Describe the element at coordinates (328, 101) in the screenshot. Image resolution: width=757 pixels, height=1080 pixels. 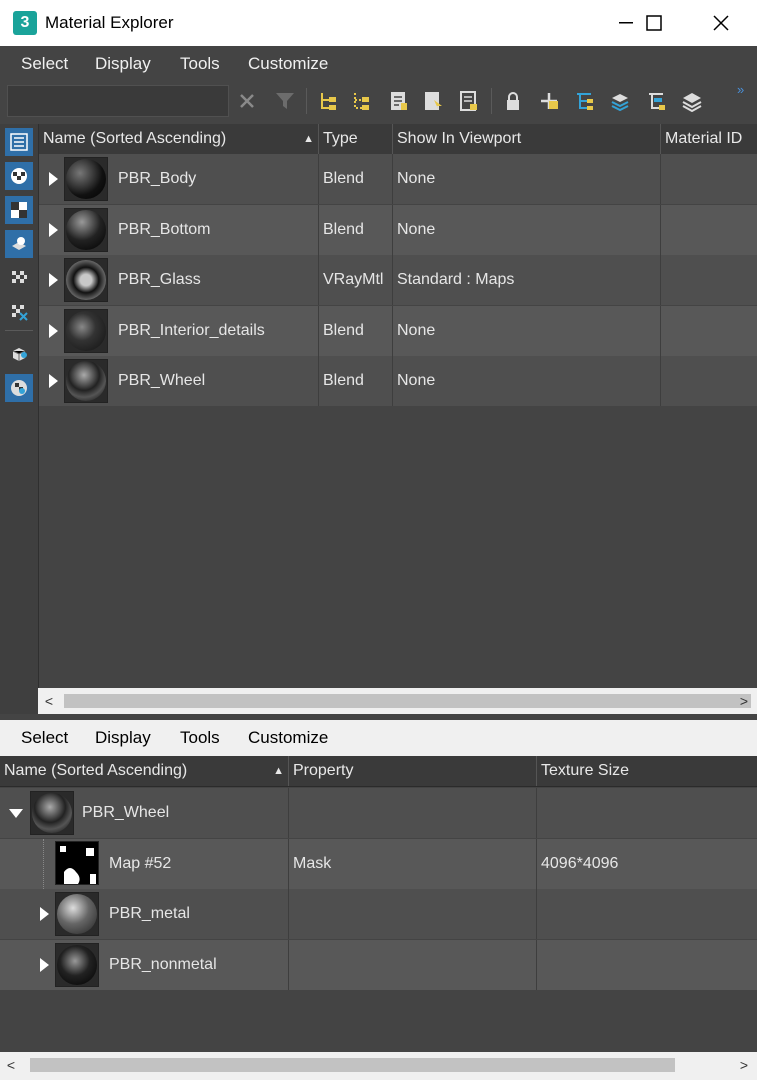
I see `hierarchy-icon` at that location.